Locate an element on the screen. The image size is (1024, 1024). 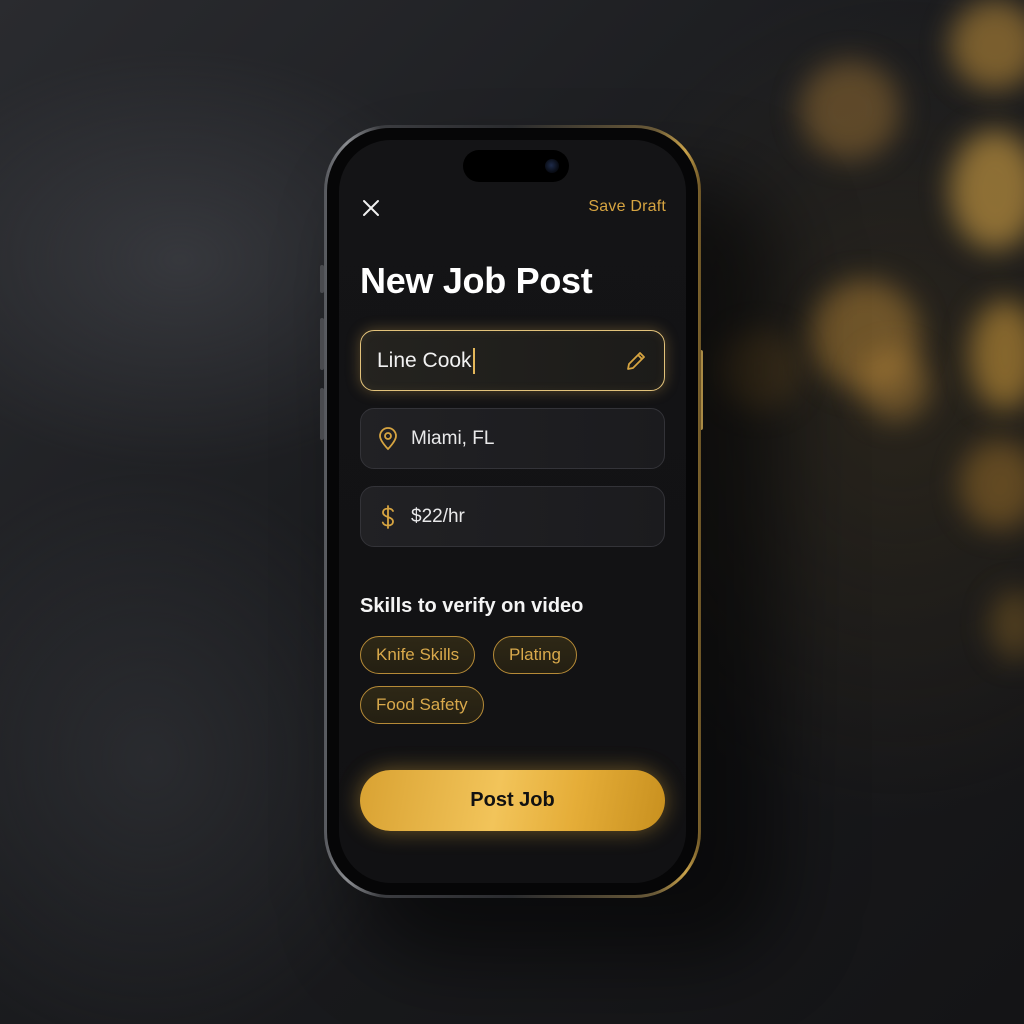
location-value: Miami, FL is located at coordinates (453, 438).